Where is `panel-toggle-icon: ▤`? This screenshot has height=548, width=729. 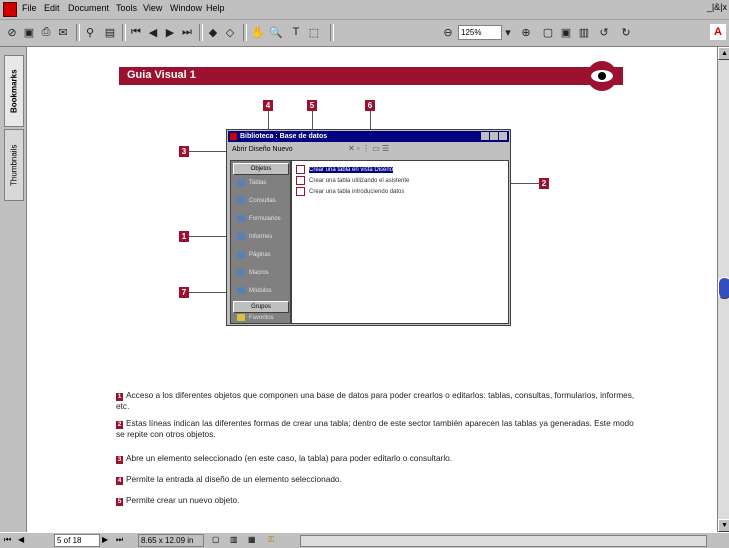 panel-toggle-icon: ▤ is located at coordinates (110, 32).